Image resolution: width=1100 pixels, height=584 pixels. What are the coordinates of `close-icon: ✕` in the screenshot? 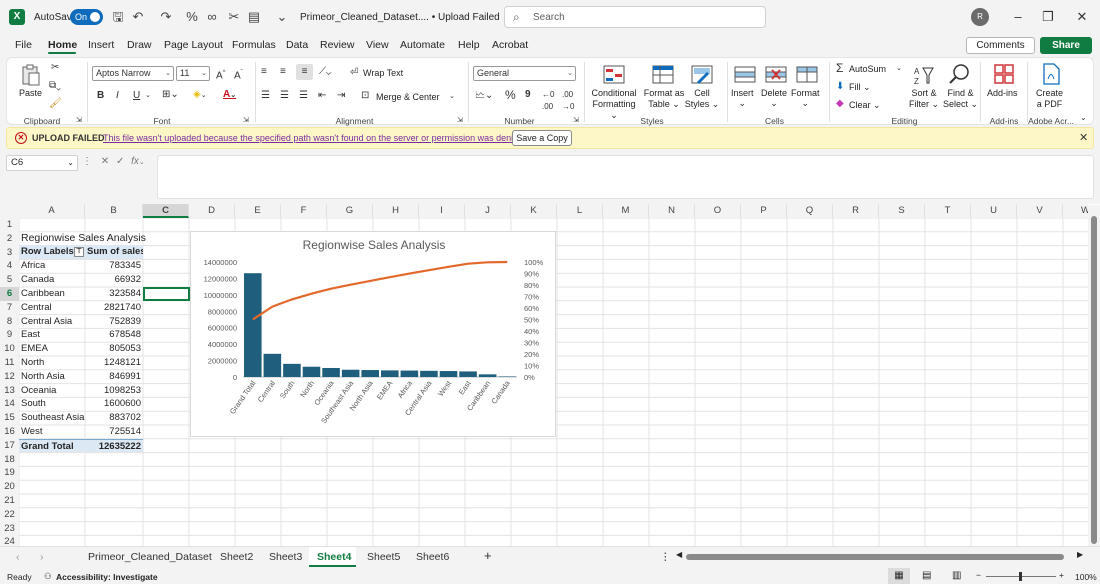 It's located at (1083, 137).